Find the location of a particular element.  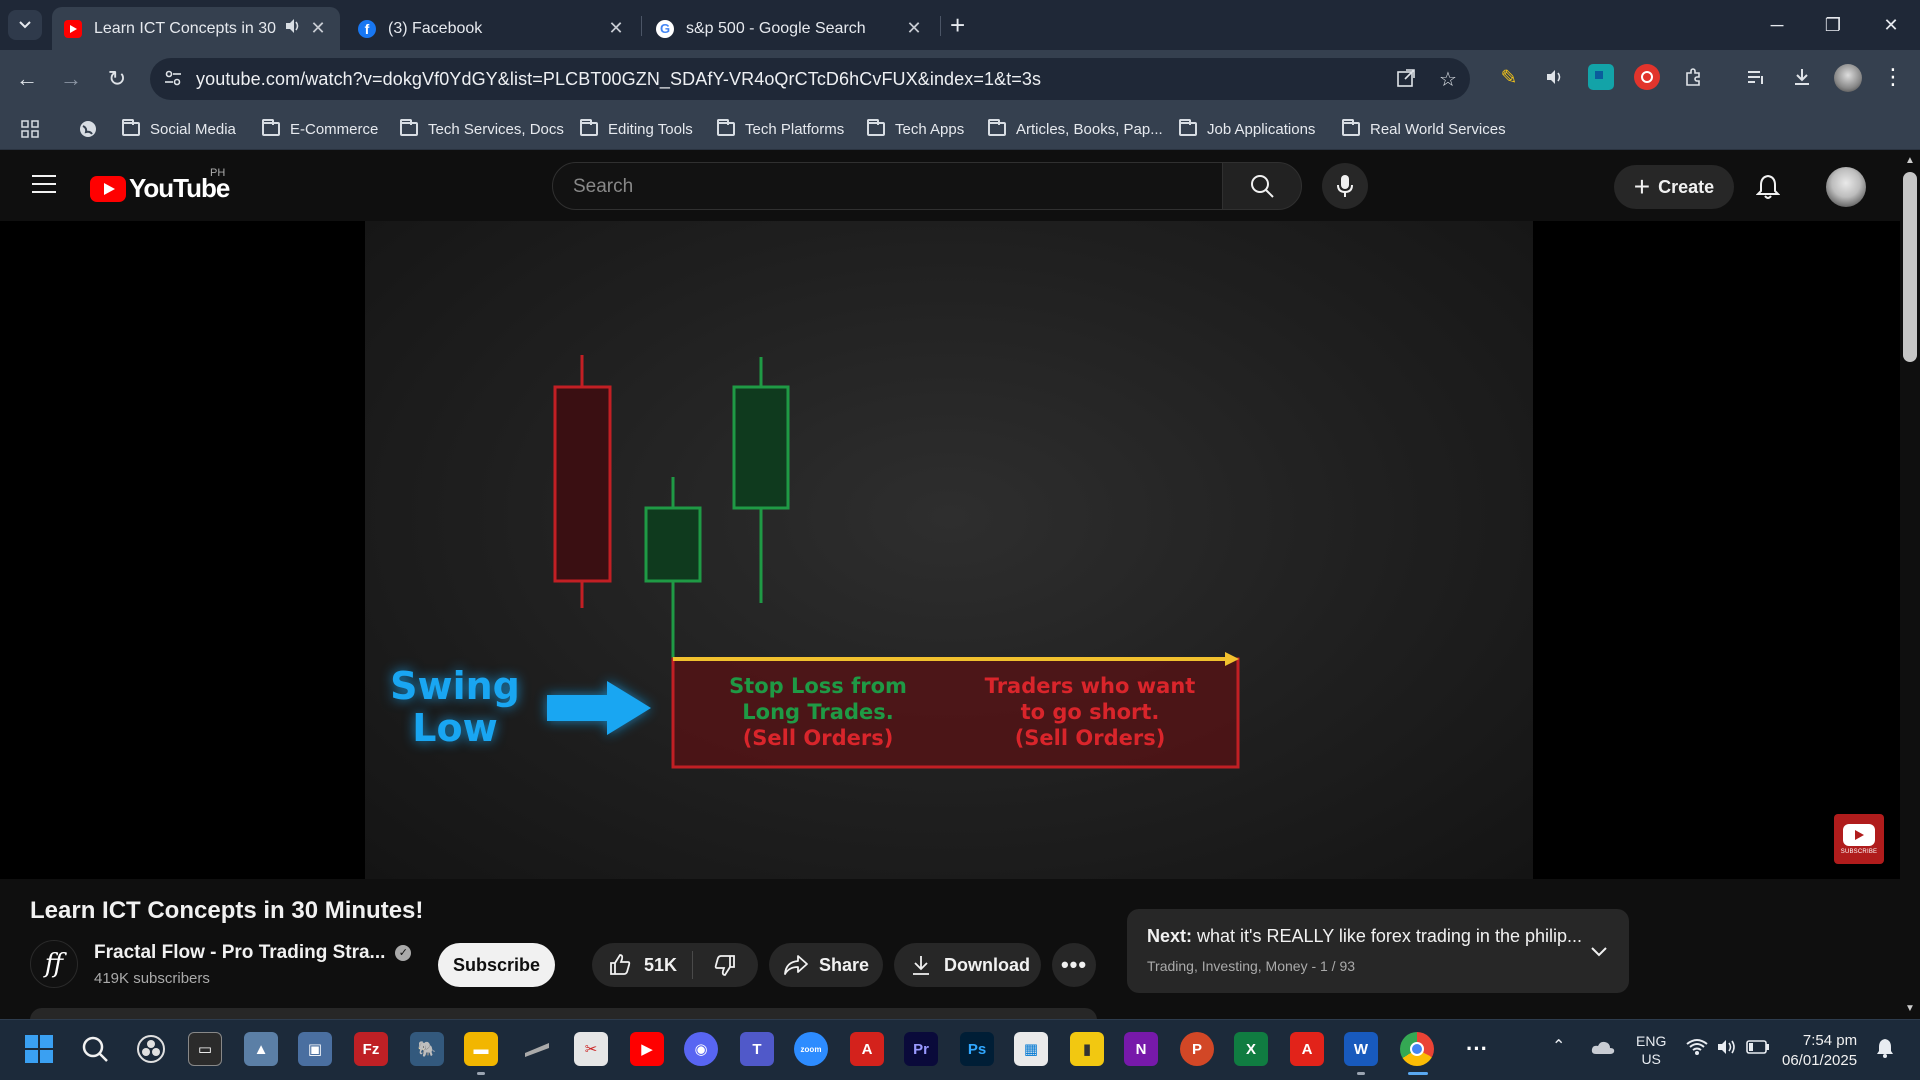

swing-low-label: Swing Low is located at coordinates (455, 707).